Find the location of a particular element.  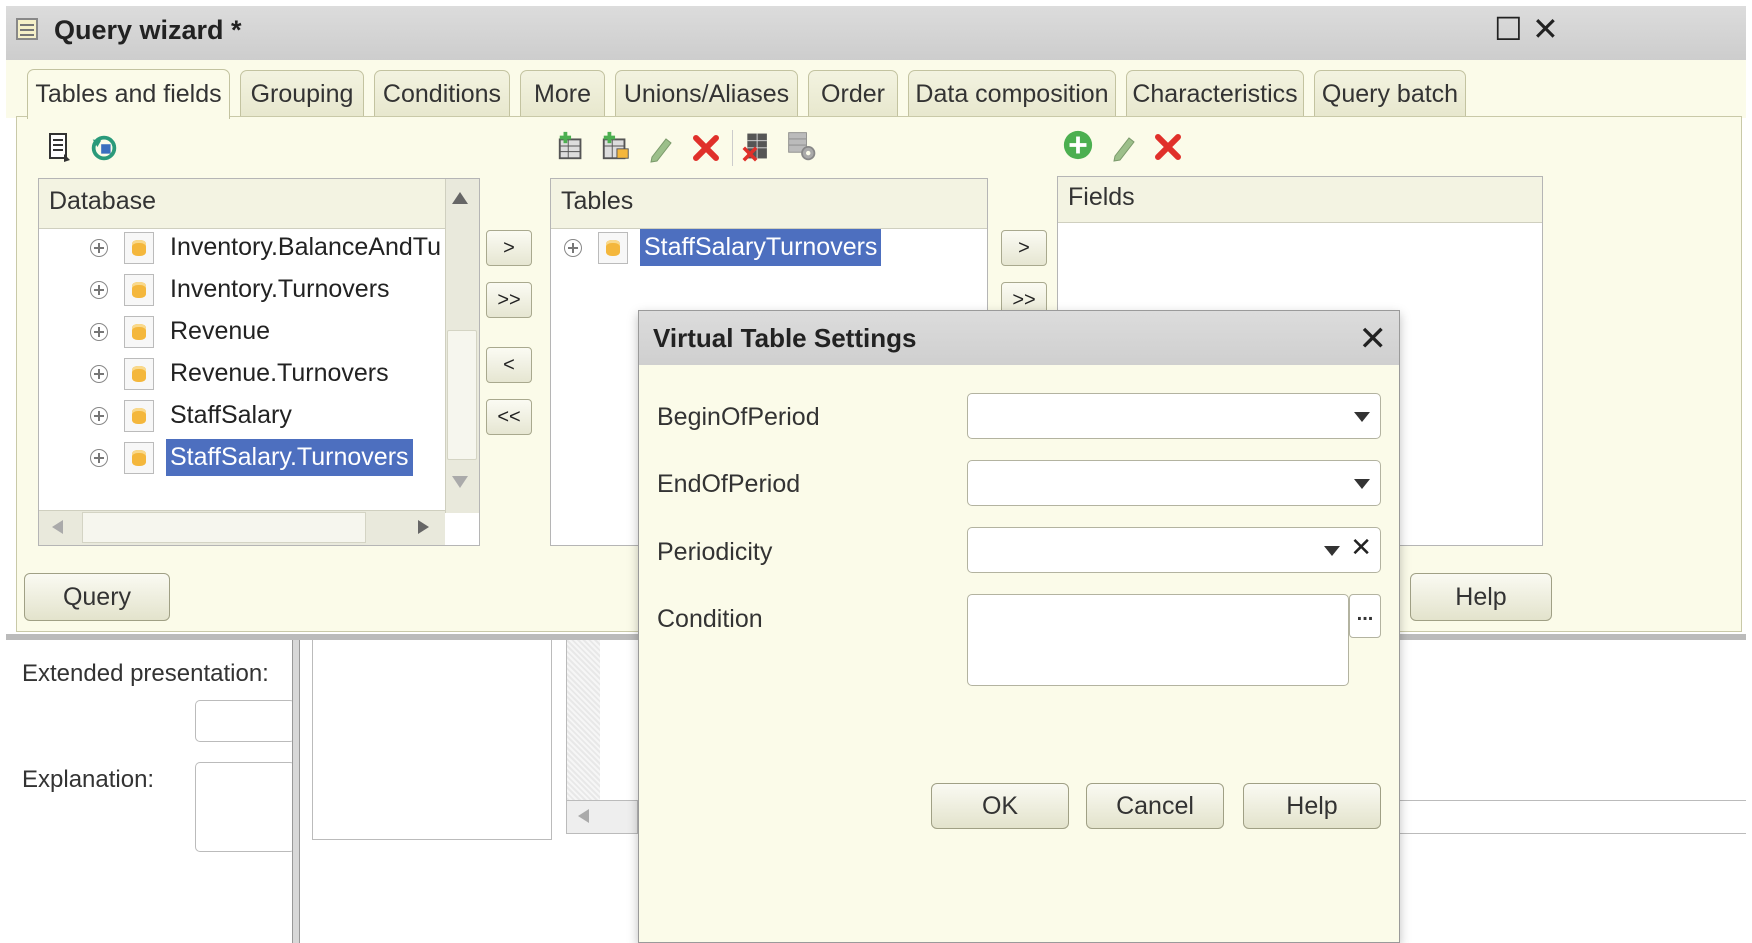

scroll-left-arrow-icon is located at coordinates (57, 527).